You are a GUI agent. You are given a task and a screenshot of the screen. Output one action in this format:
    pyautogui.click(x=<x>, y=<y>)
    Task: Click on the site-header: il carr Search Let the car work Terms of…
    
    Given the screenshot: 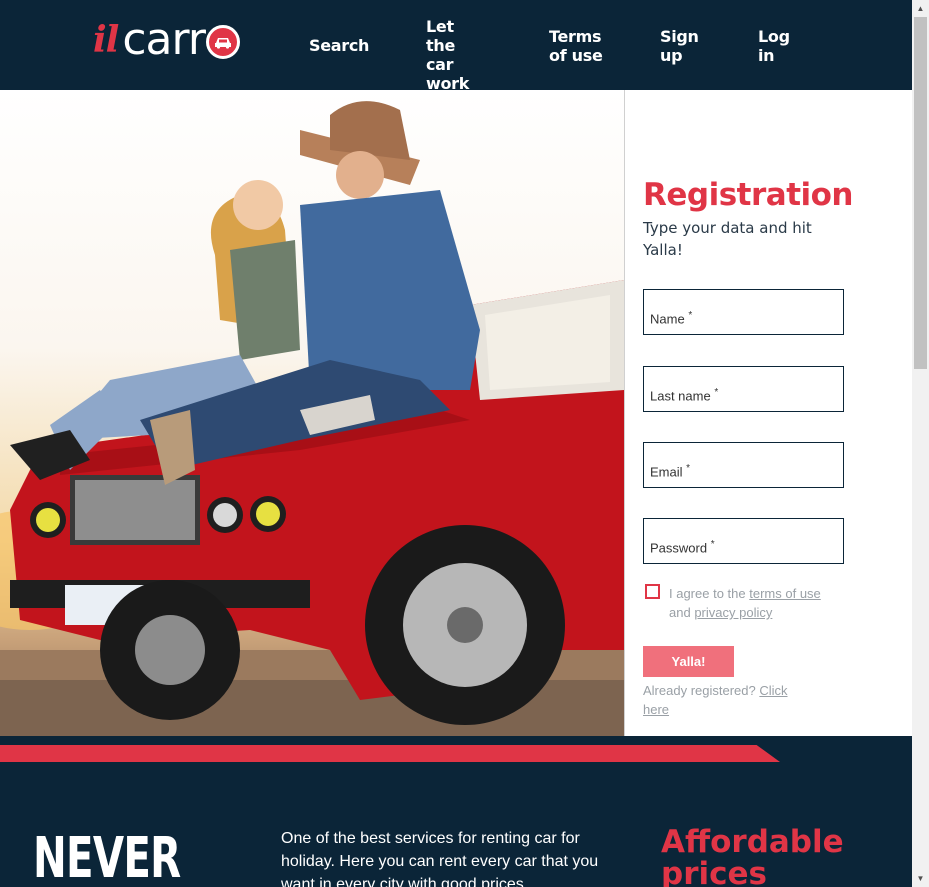 What is the action you would take?
    pyautogui.click(x=456, y=46)
    